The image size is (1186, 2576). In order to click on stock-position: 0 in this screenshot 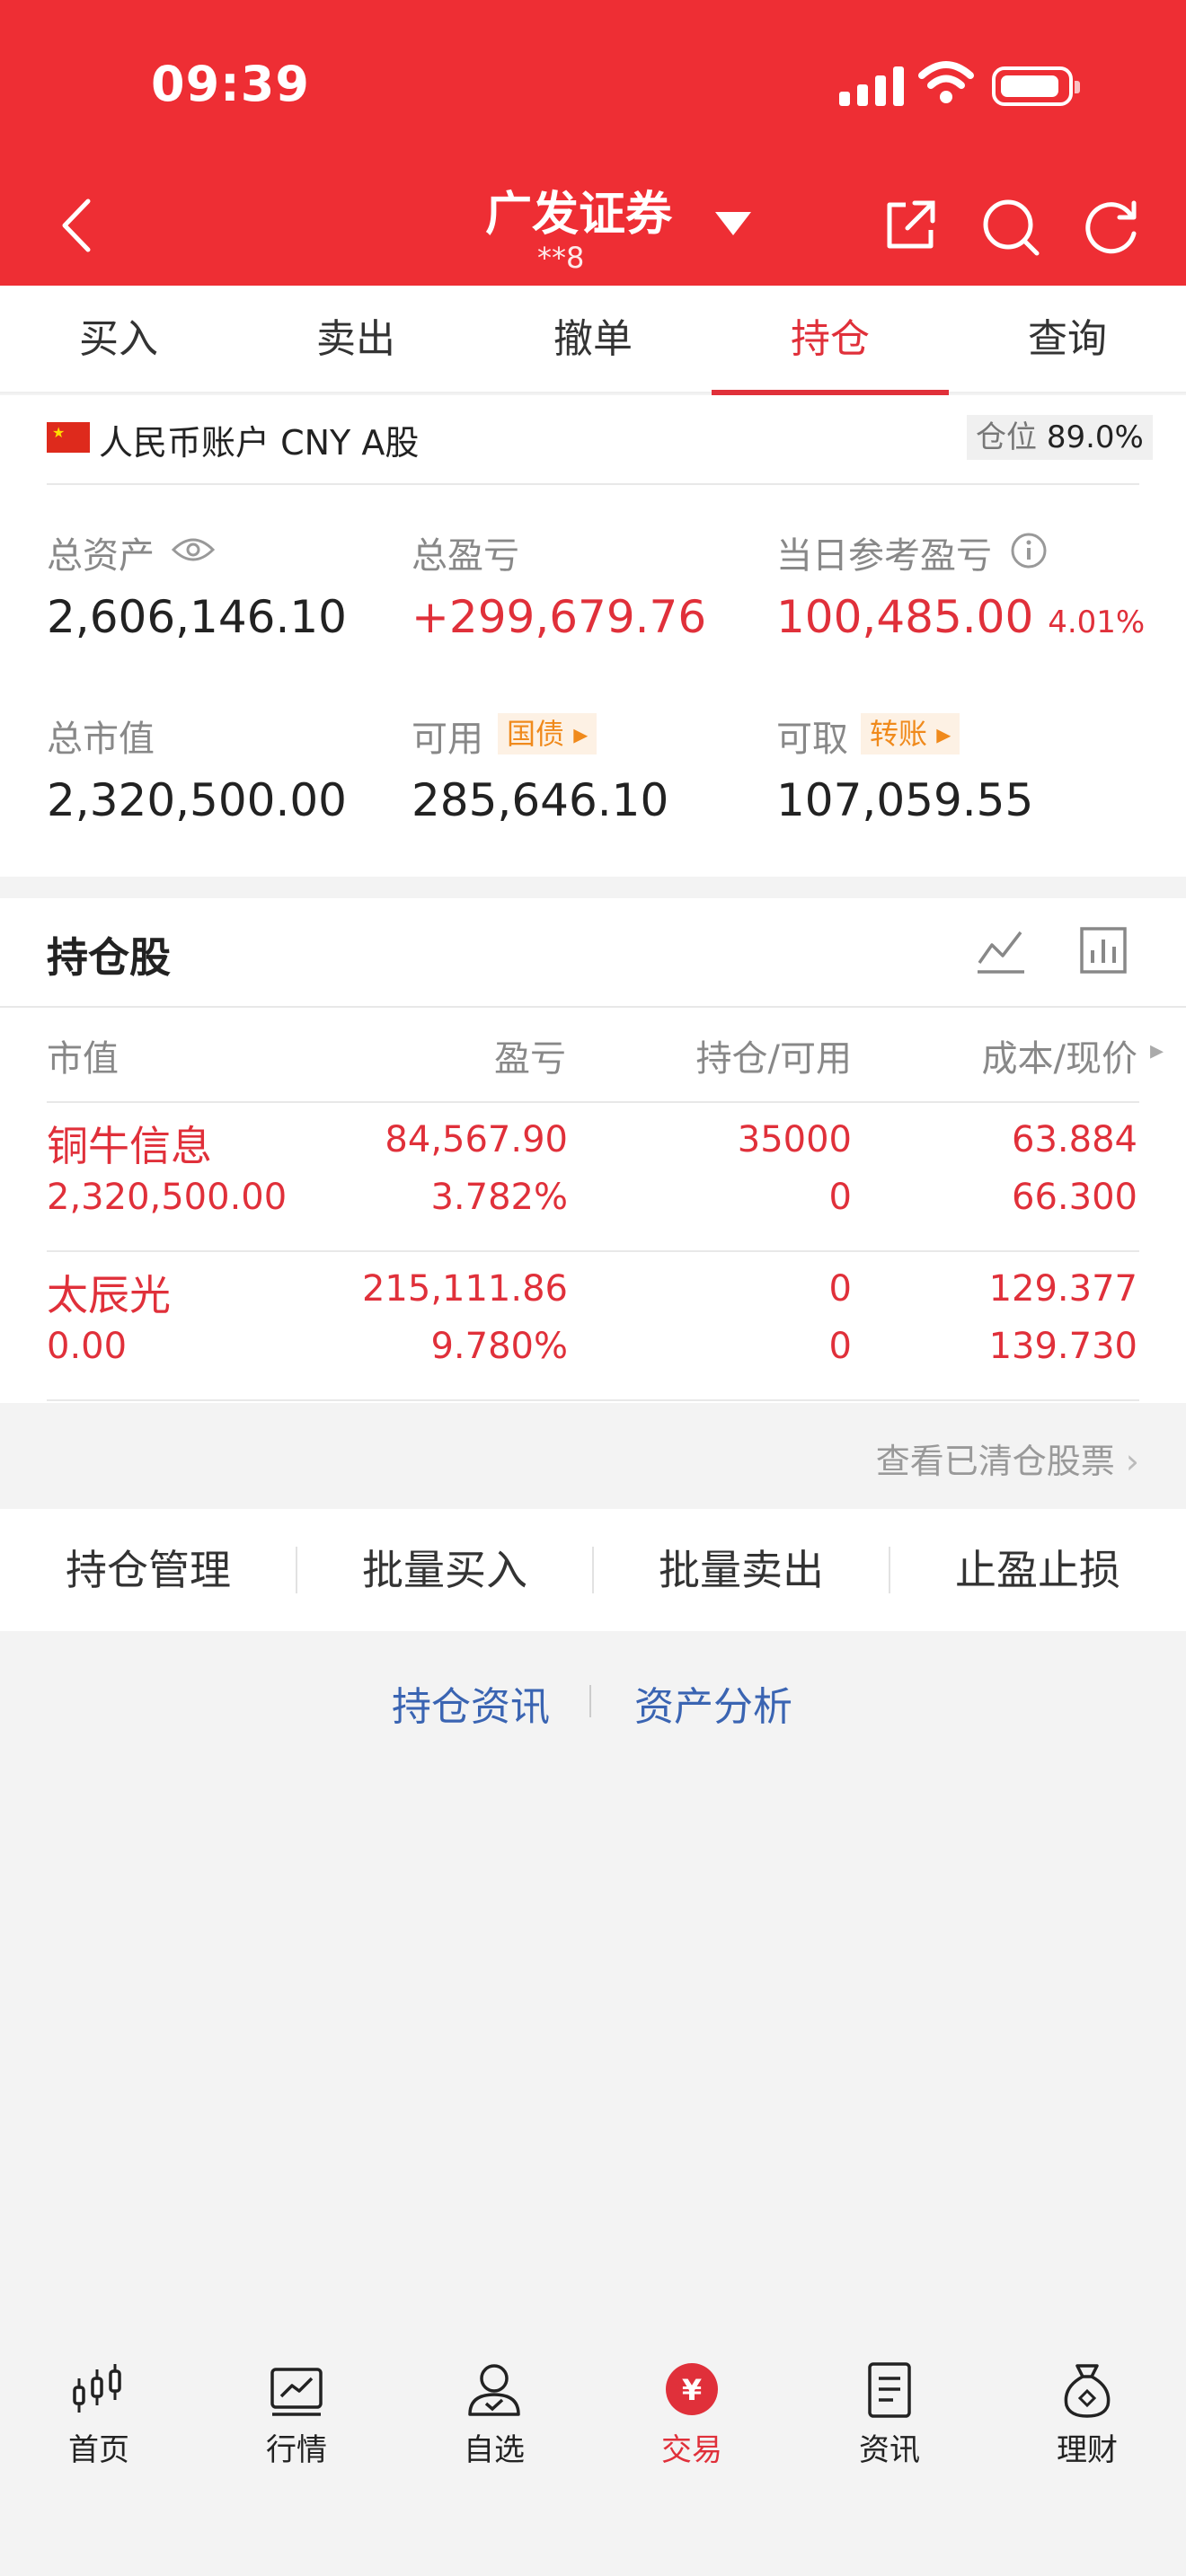, I will do `click(840, 1289)`.